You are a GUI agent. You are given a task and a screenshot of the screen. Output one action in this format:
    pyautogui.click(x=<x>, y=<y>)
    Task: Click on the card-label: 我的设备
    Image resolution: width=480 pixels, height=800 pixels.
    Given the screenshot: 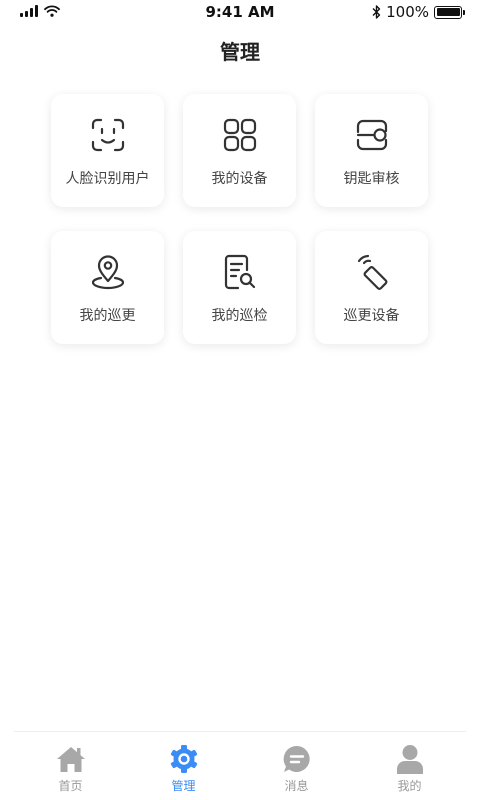 What is the action you would take?
    pyautogui.click(x=239, y=179)
    